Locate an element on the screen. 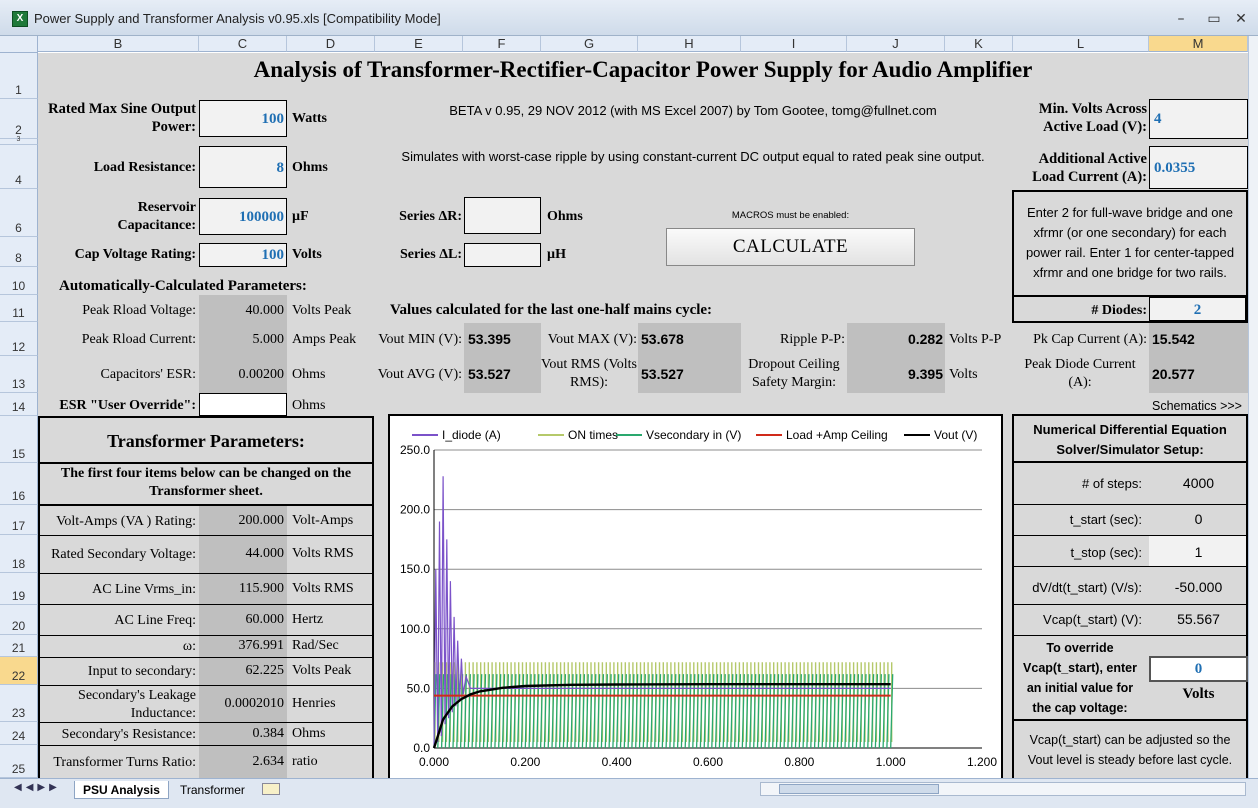 The height and width of the screenshot is (808, 1258). min-volts-input is located at coordinates (1198, 119).